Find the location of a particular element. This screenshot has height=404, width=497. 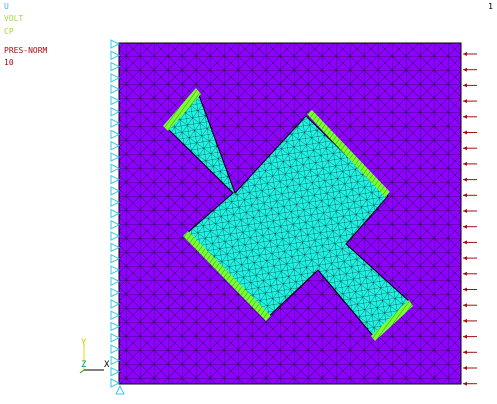

legend-cp-label: CP is located at coordinates (9, 31).